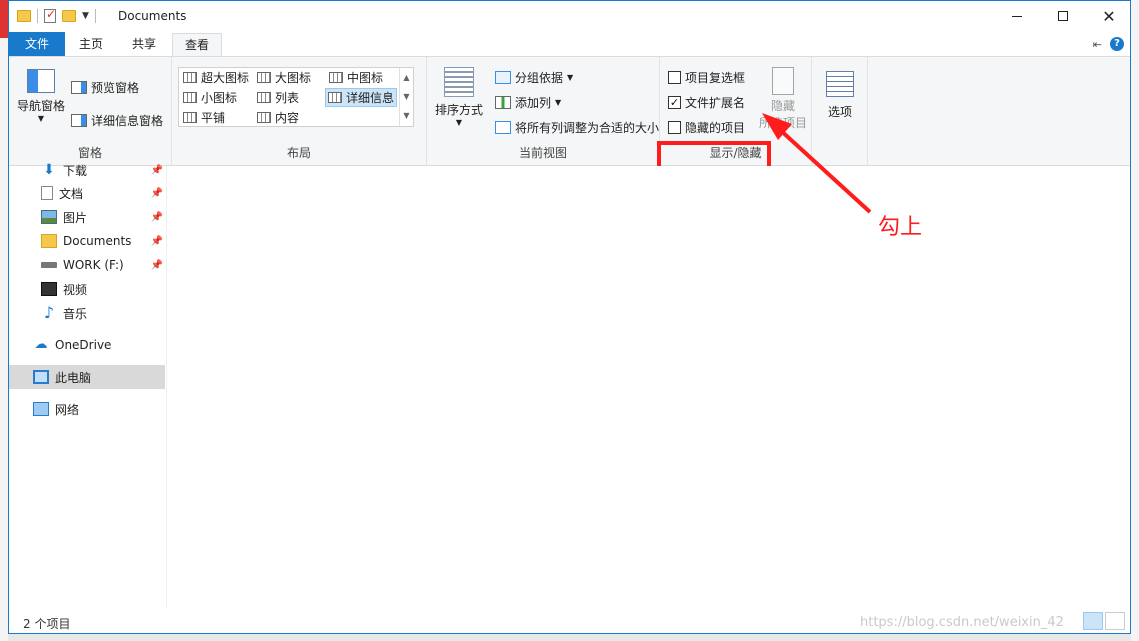 The height and width of the screenshot is (641, 1139). I want to click on annotation-arrow, so click(817, 163).